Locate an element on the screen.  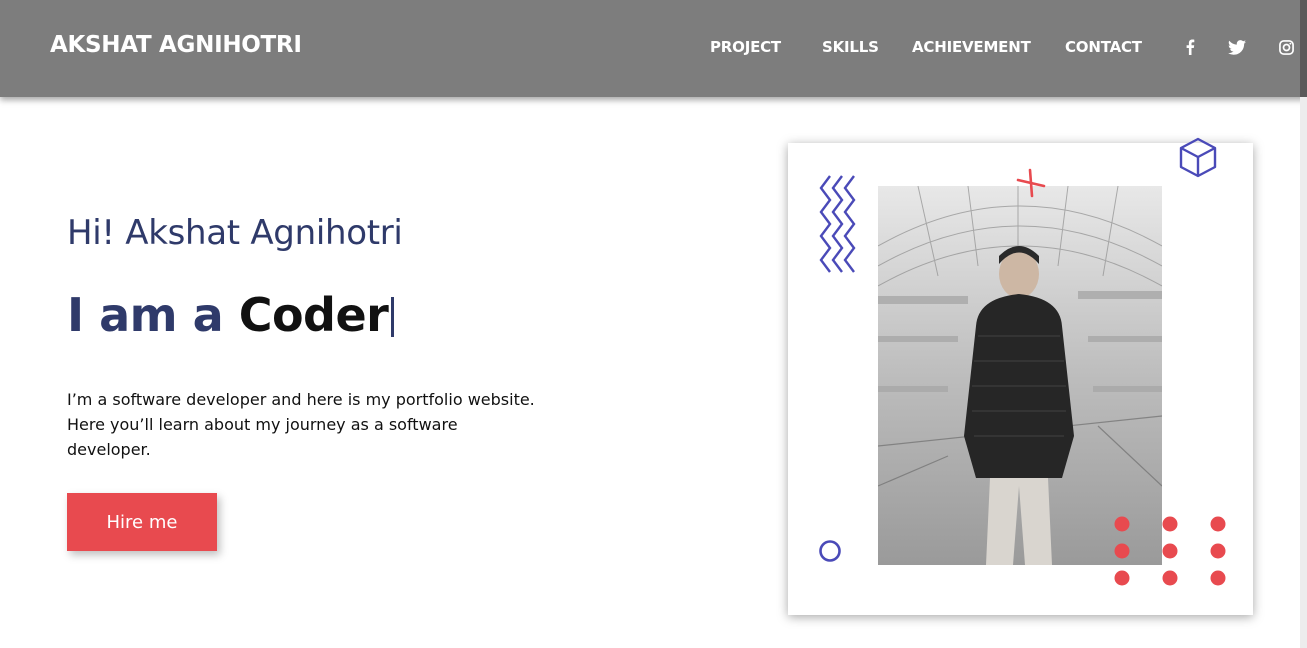
facebook-icon is located at coordinates (1190, 47).